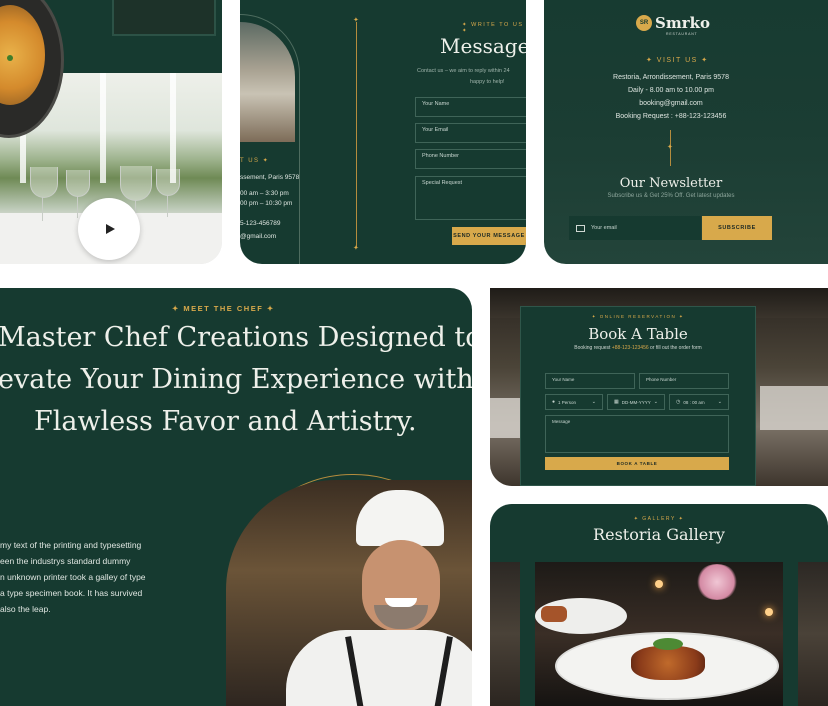 The width and height of the screenshot is (828, 706). What do you see at coordinates (590, 381) in the screenshot?
I see `booking-name-field: Your Name` at bounding box center [590, 381].